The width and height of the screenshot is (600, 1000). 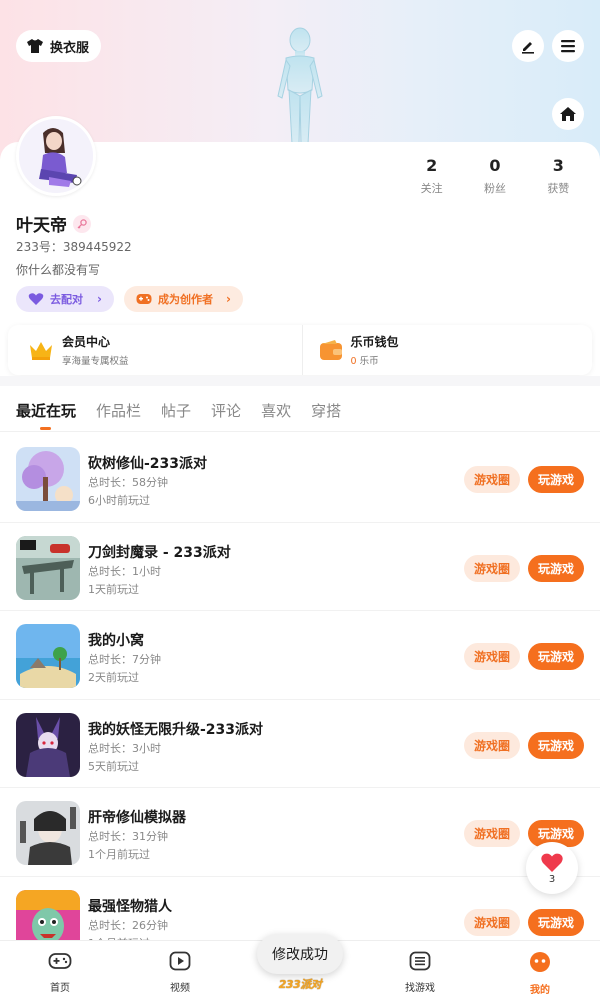 What do you see at coordinates (326, 410) in the screenshot?
I see `tab-outfits: 穿搭` at bounding box center [326, 410].